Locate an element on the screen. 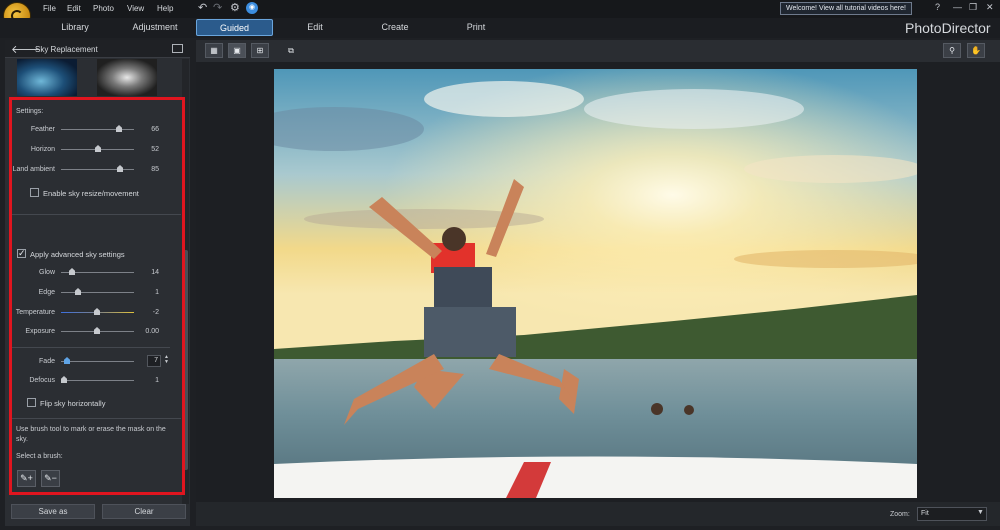 The height and width of the screenshot is (530, 1000). menu-help: Help is located at coordinates (165, 8).